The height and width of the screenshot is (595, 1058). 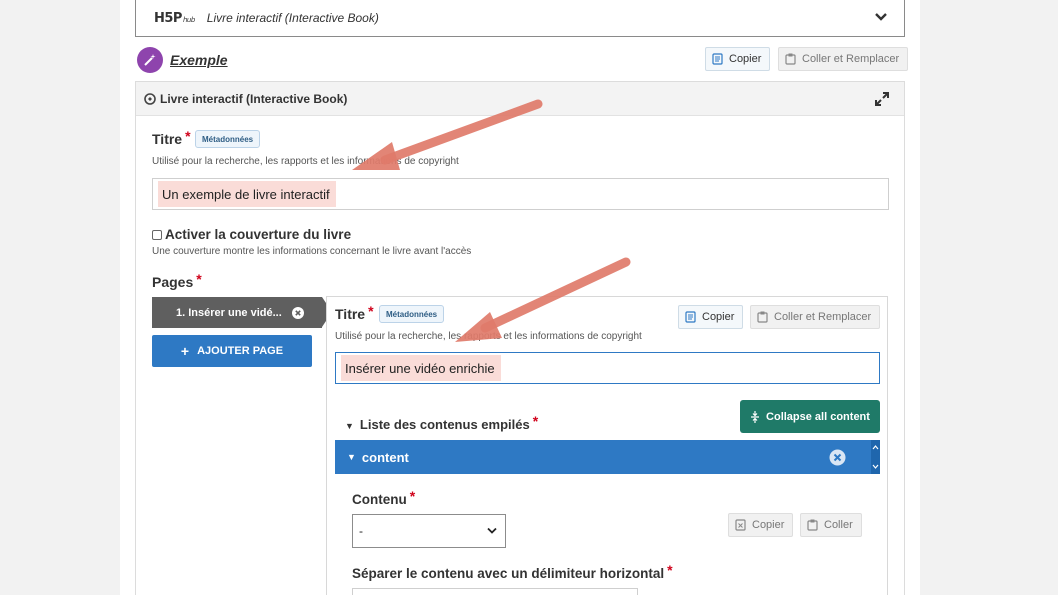 I want to click on h5p-hub-logo: H5Phub, so click(x=174, y=18).